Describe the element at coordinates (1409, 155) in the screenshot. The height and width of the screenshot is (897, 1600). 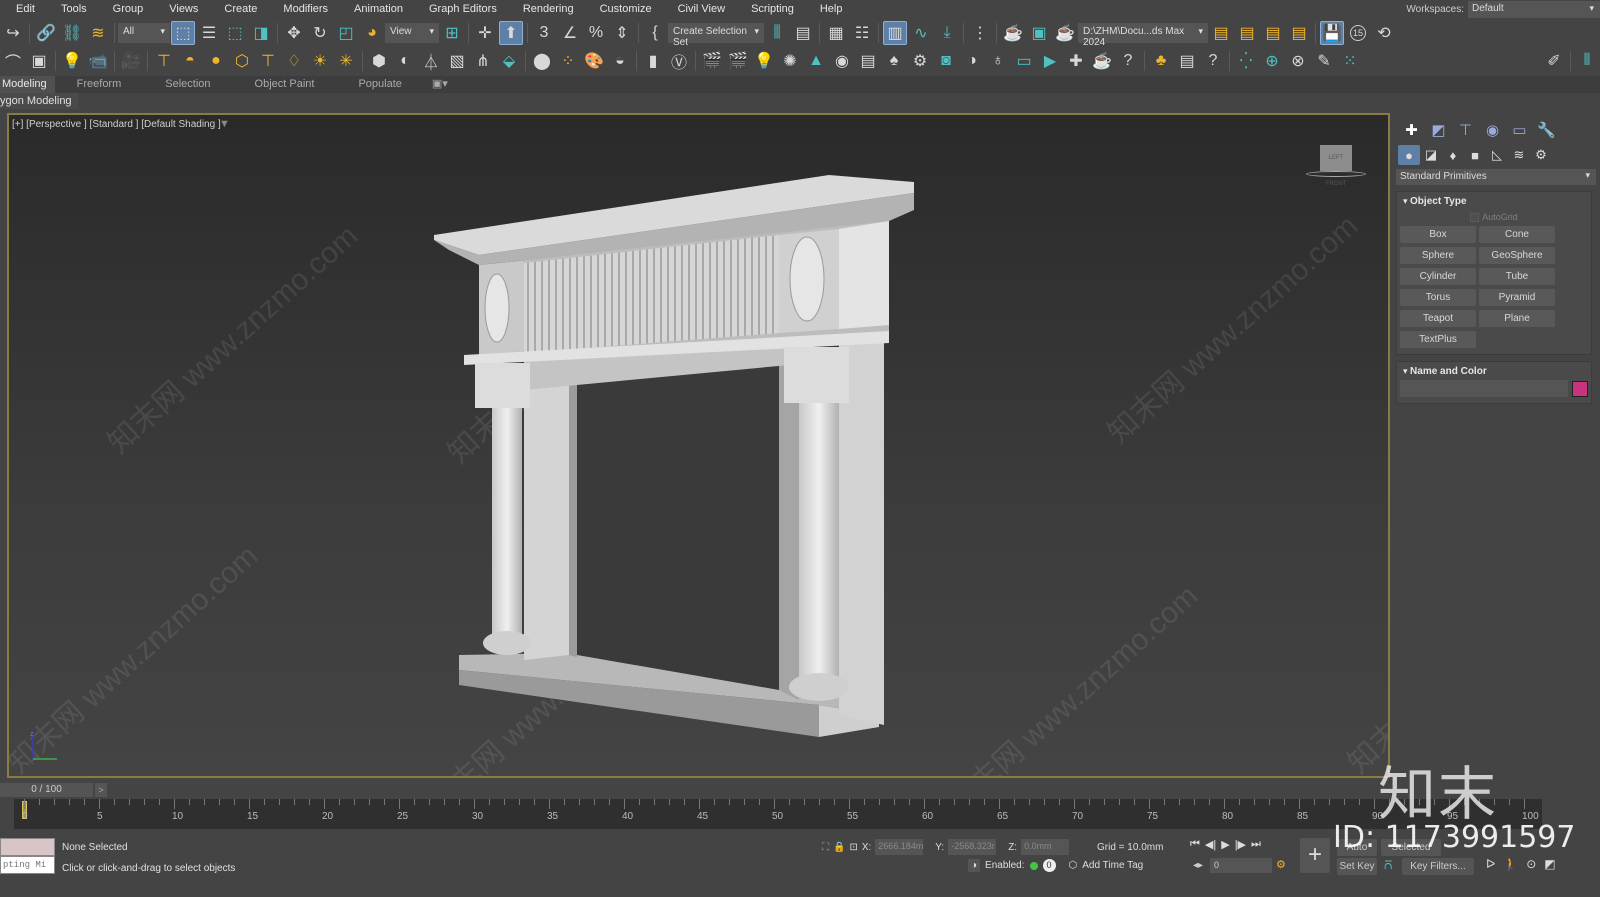
I see `geometry-icon: ●` at that location.